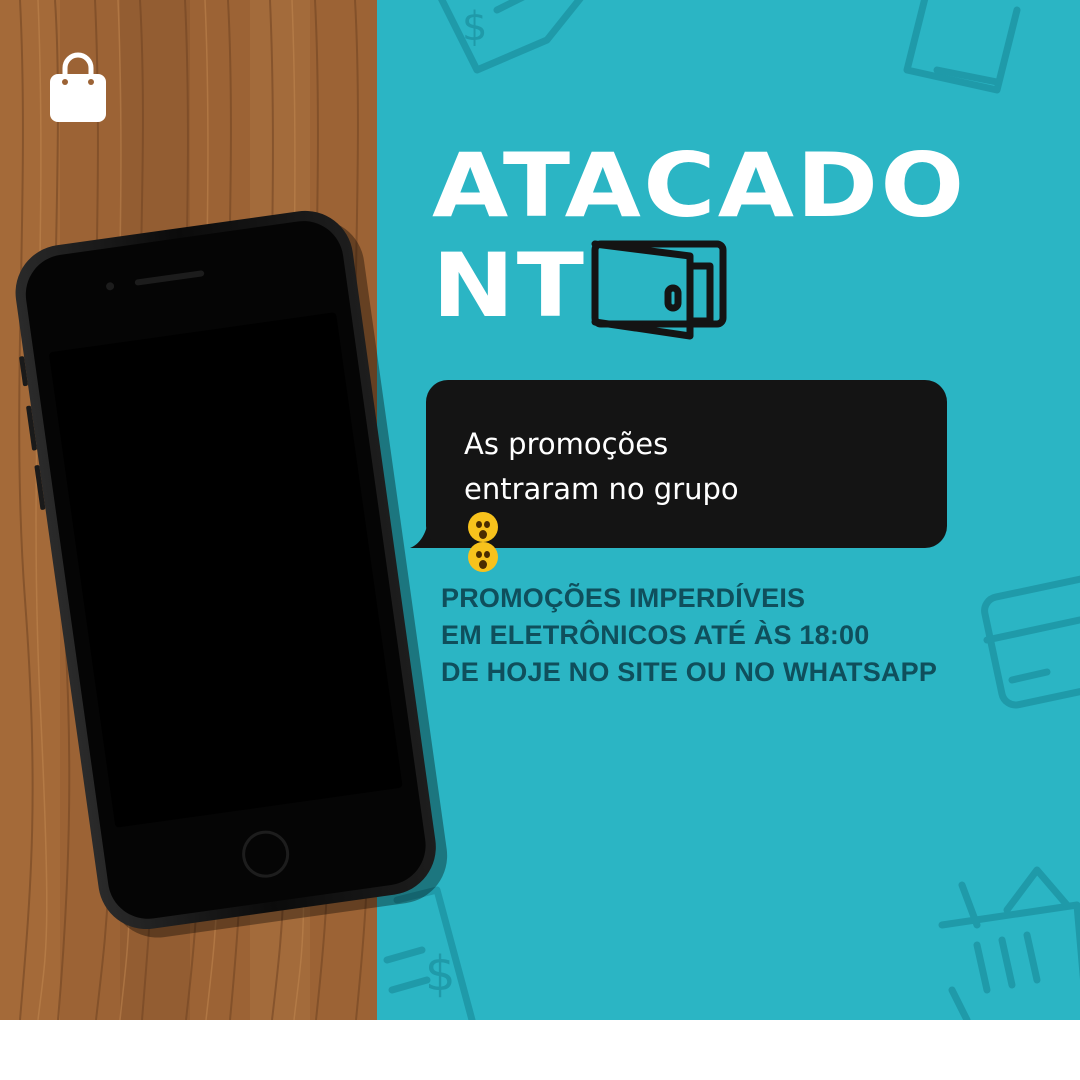  I want to click on shopping-bag-icon, so click(78, 87).